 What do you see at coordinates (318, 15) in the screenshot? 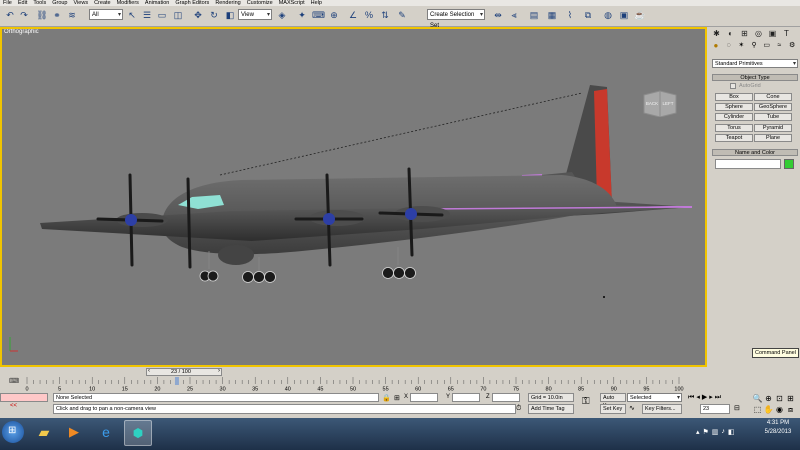
I see `keyboard-shortcut-icon: ⌨` at bounding box center [318, 15].